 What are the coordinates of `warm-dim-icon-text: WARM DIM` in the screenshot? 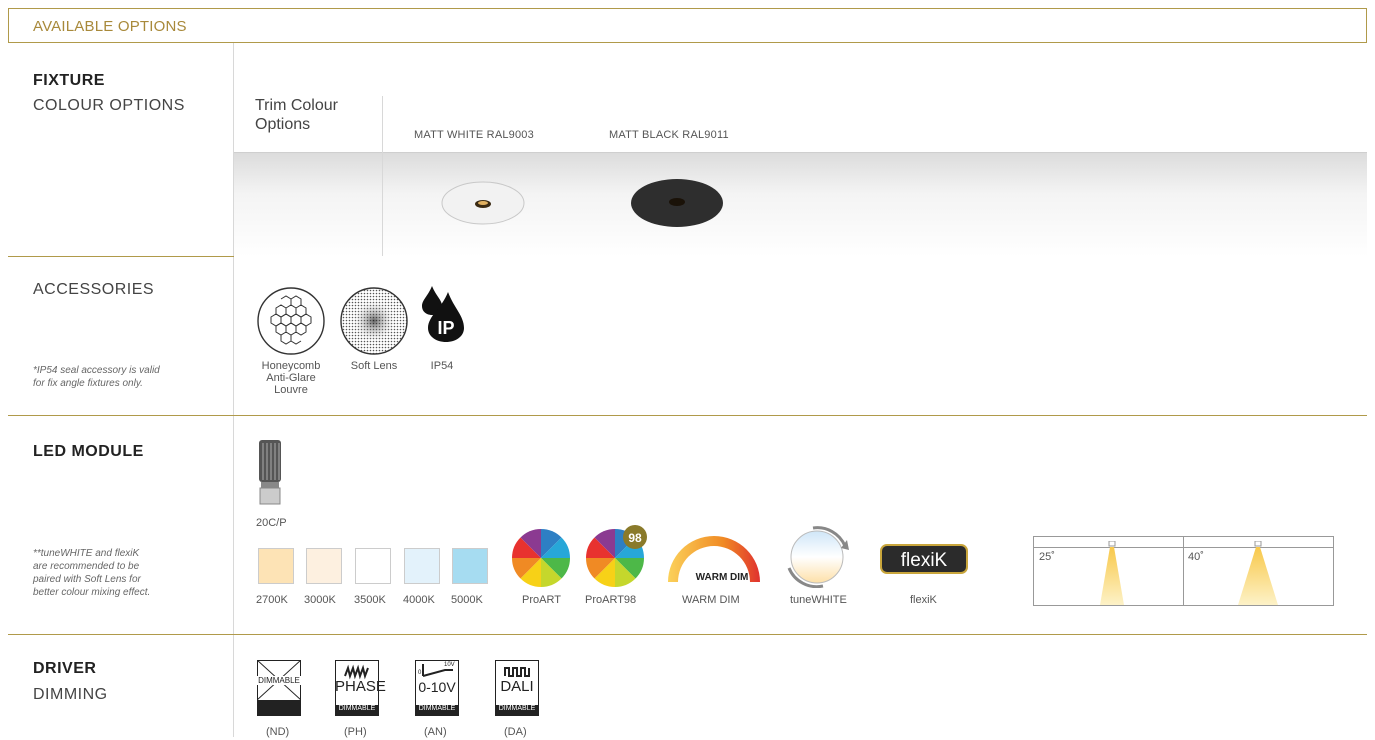 It's located at (722, 577).